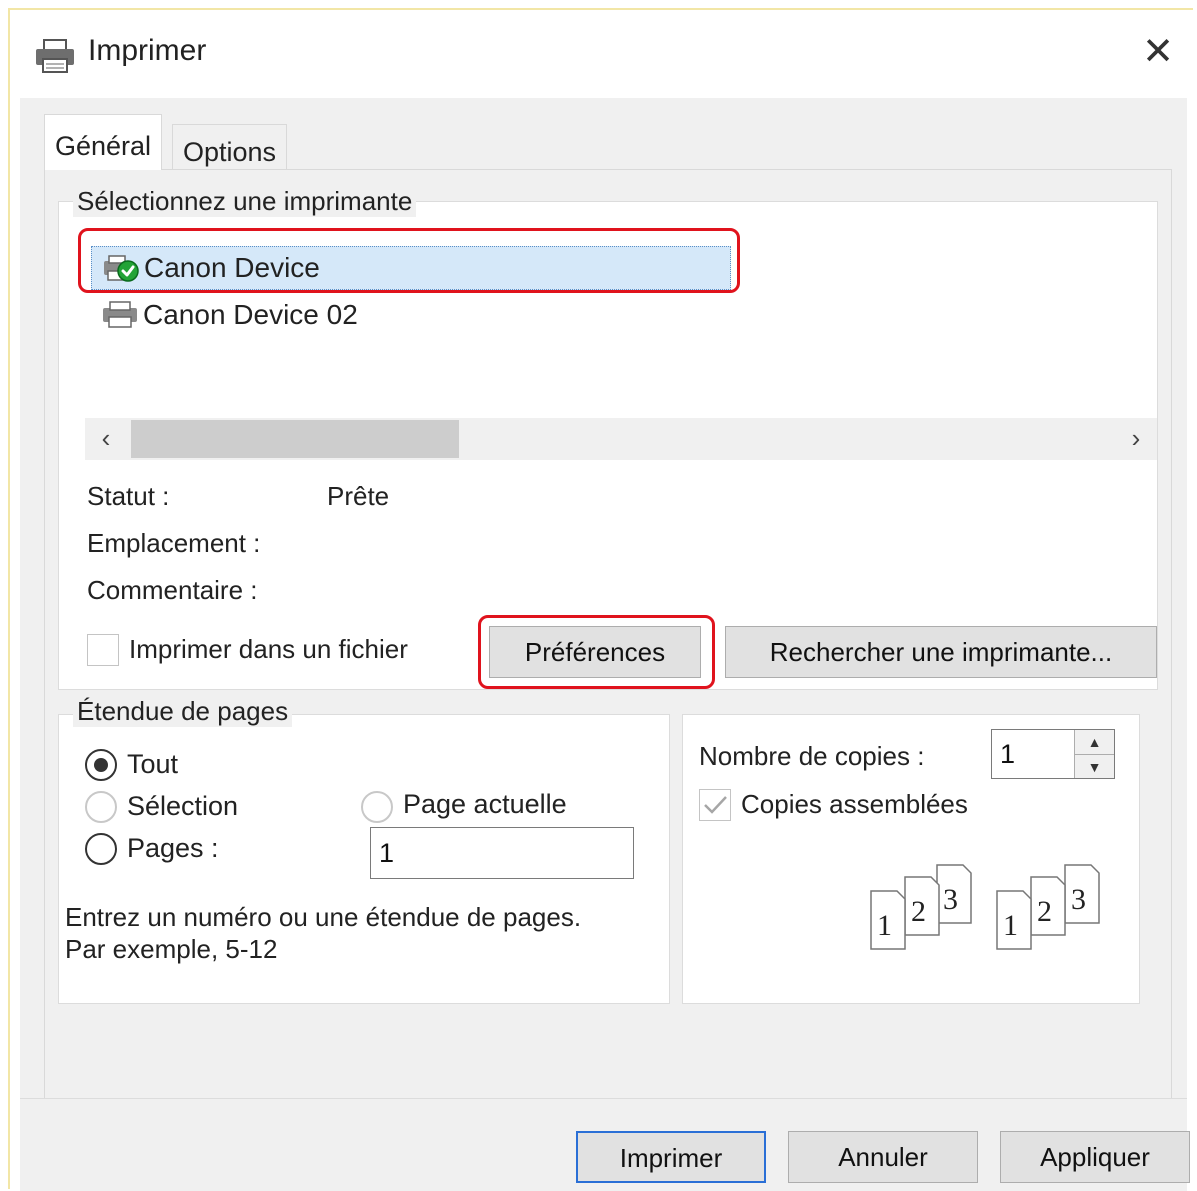 The width and height of the screenshot is (1197, 1191). I want to click on radio-selection, so click(101, 807).